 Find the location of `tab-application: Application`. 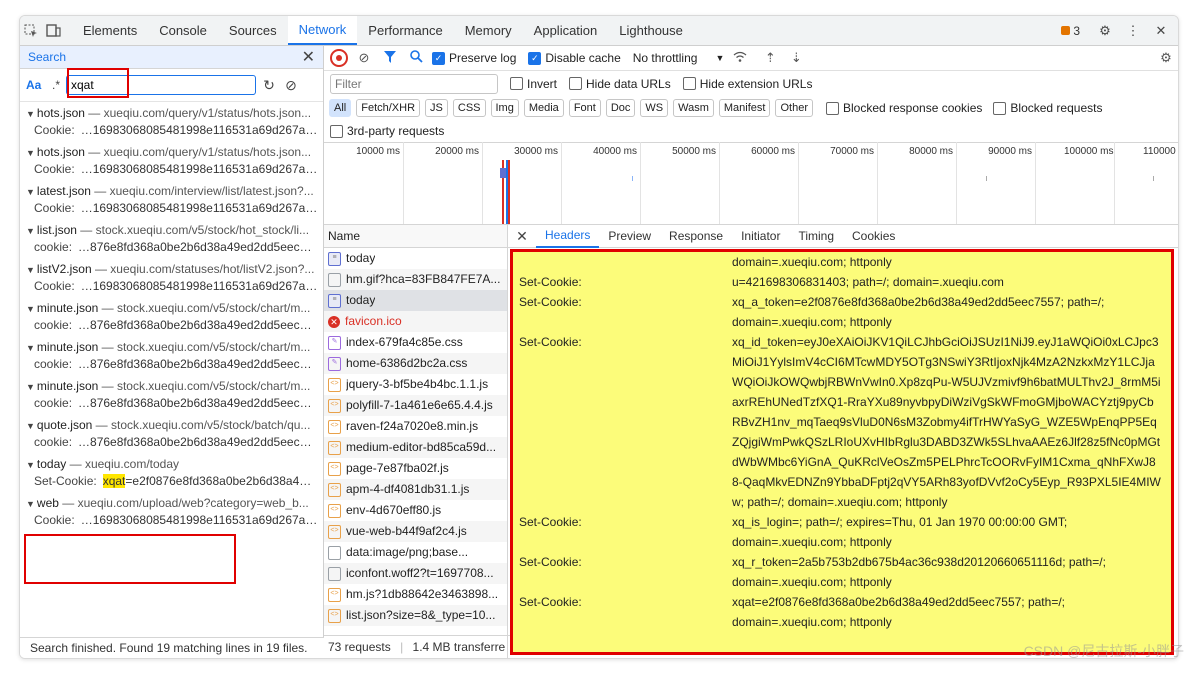

tab-application: Application is located at coordinates (566, 30).